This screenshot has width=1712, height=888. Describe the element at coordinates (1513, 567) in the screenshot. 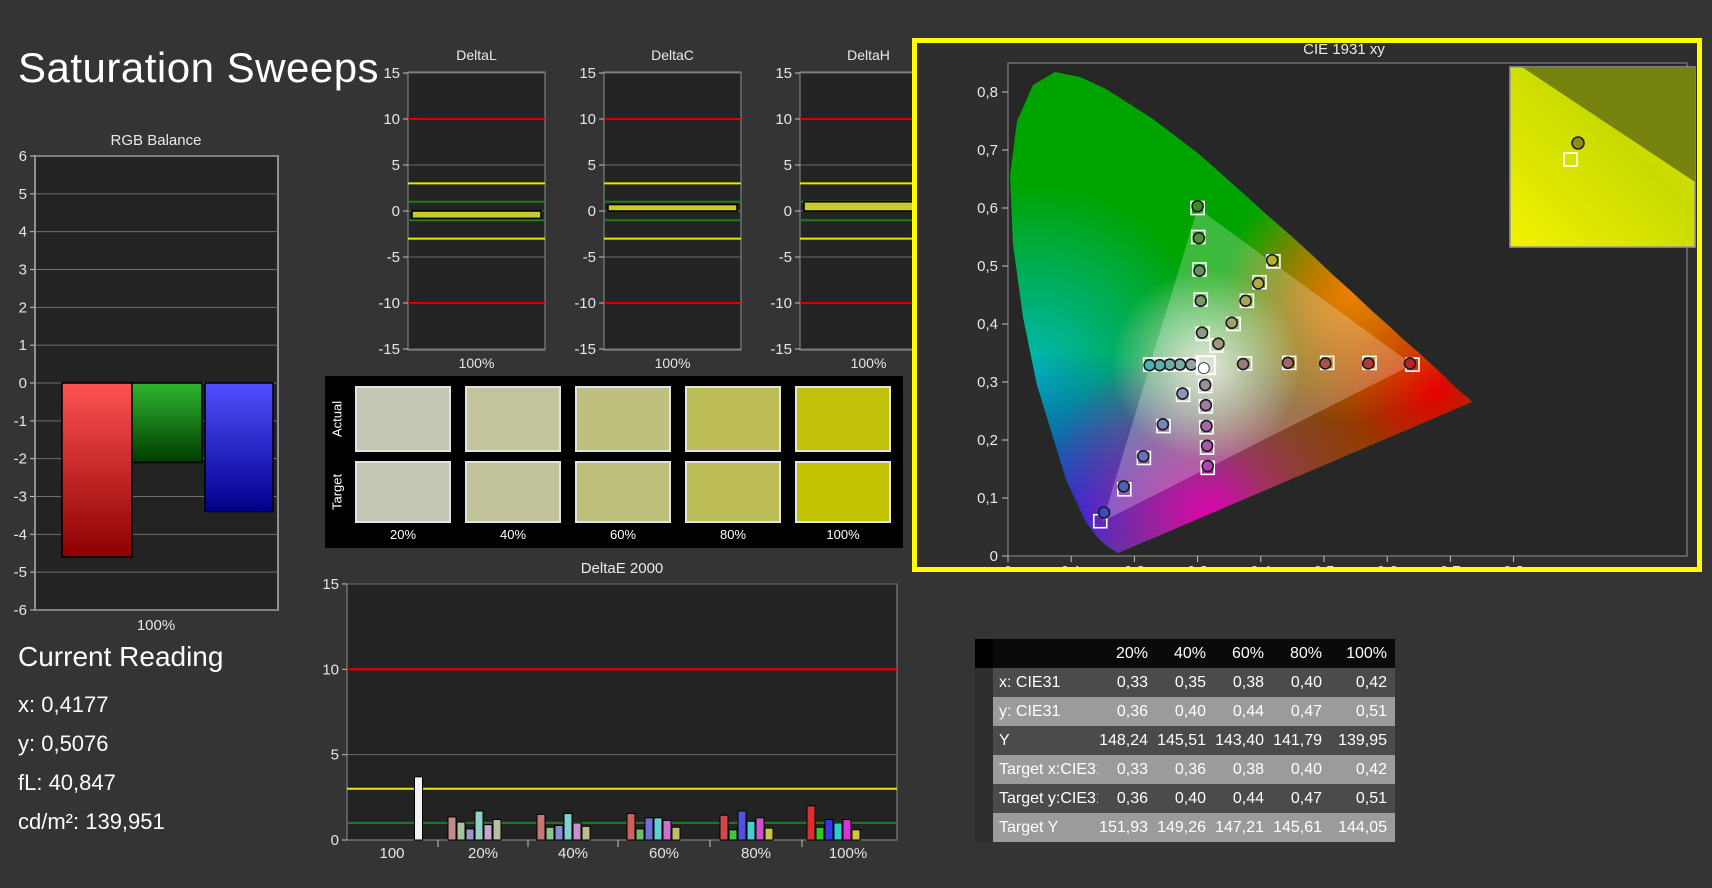

I see `x-axis-label: 0,8` at that location.